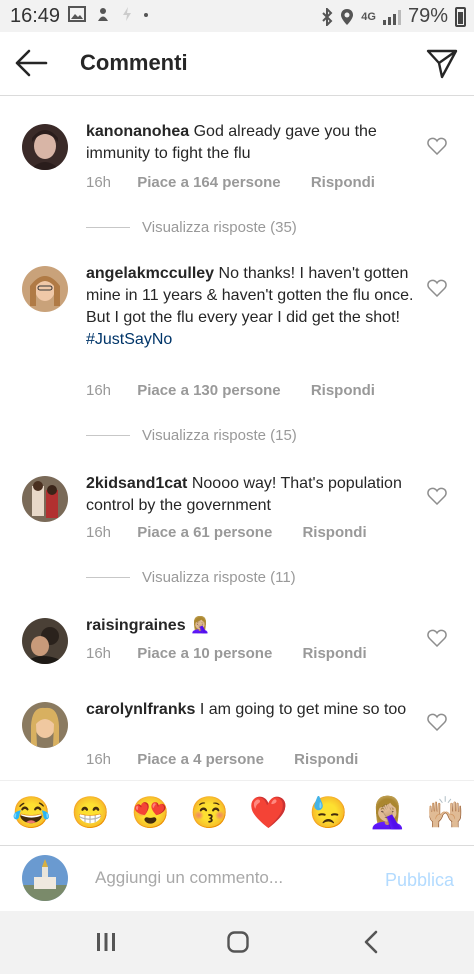 This screenshot has width=474, height=974. I want to click on emoji-kiss: 😚, so click(209, 813).